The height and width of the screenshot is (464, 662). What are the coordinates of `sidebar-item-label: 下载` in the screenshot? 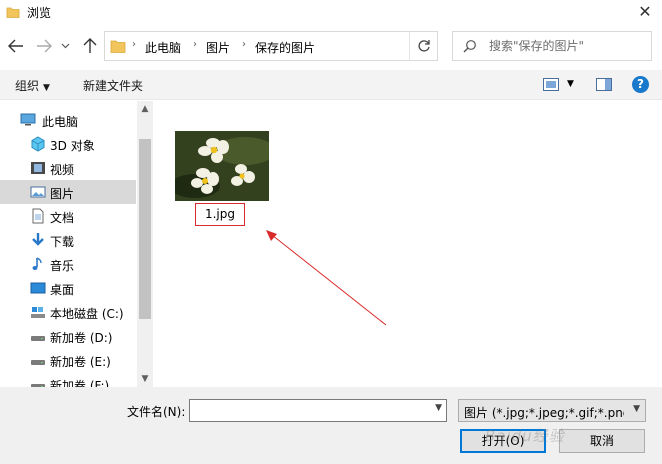 It's located at (62, 242).